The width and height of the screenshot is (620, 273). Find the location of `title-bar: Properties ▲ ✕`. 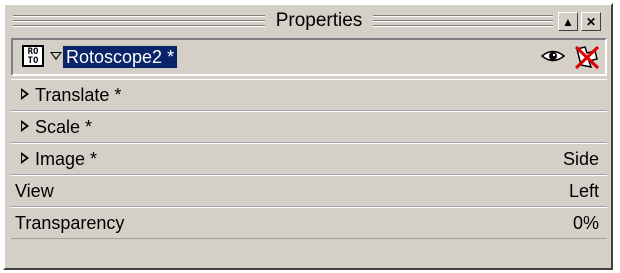

title-bar: Properties ▲ ✕ is located at coordinates (309, 21).